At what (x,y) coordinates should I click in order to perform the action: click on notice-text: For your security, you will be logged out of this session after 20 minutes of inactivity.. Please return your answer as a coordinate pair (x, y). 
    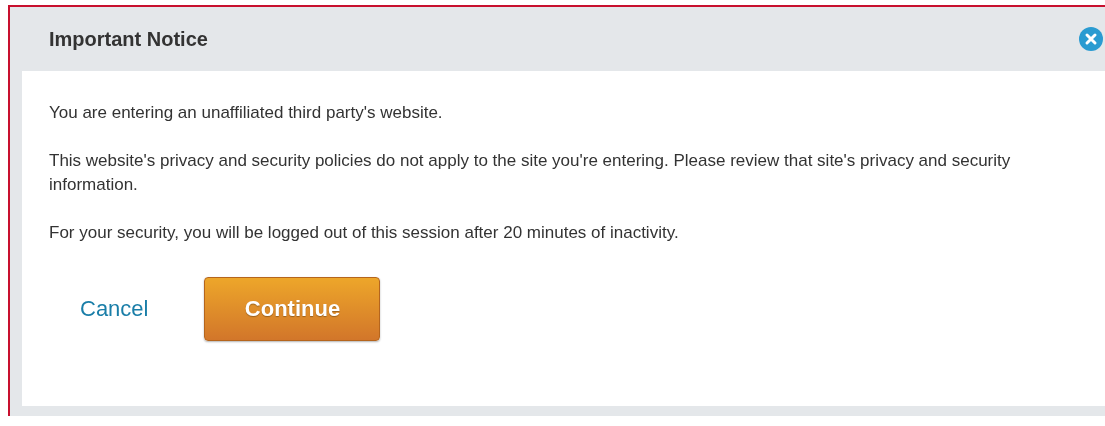
    Looking at the image, I should click on (364, 233).